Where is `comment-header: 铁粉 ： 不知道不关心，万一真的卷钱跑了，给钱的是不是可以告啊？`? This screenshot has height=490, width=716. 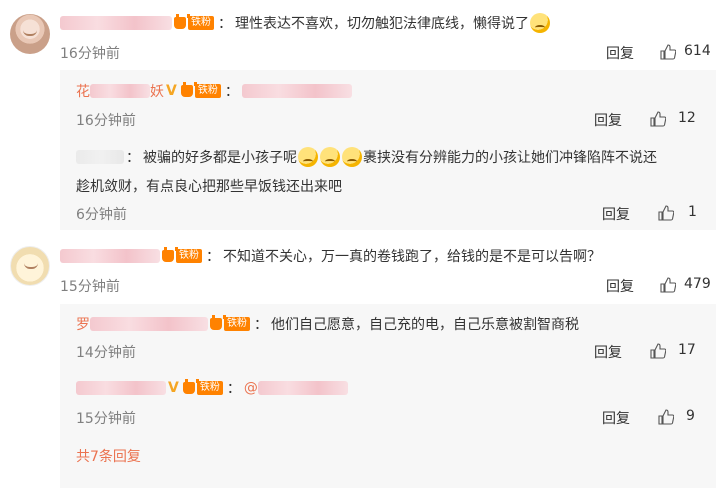 comment-header: 铁粉 ： 不知道不关心，万一真的卷钱跑了，给钱的是不是可以告啊？ is located at coordinates (330, 256).